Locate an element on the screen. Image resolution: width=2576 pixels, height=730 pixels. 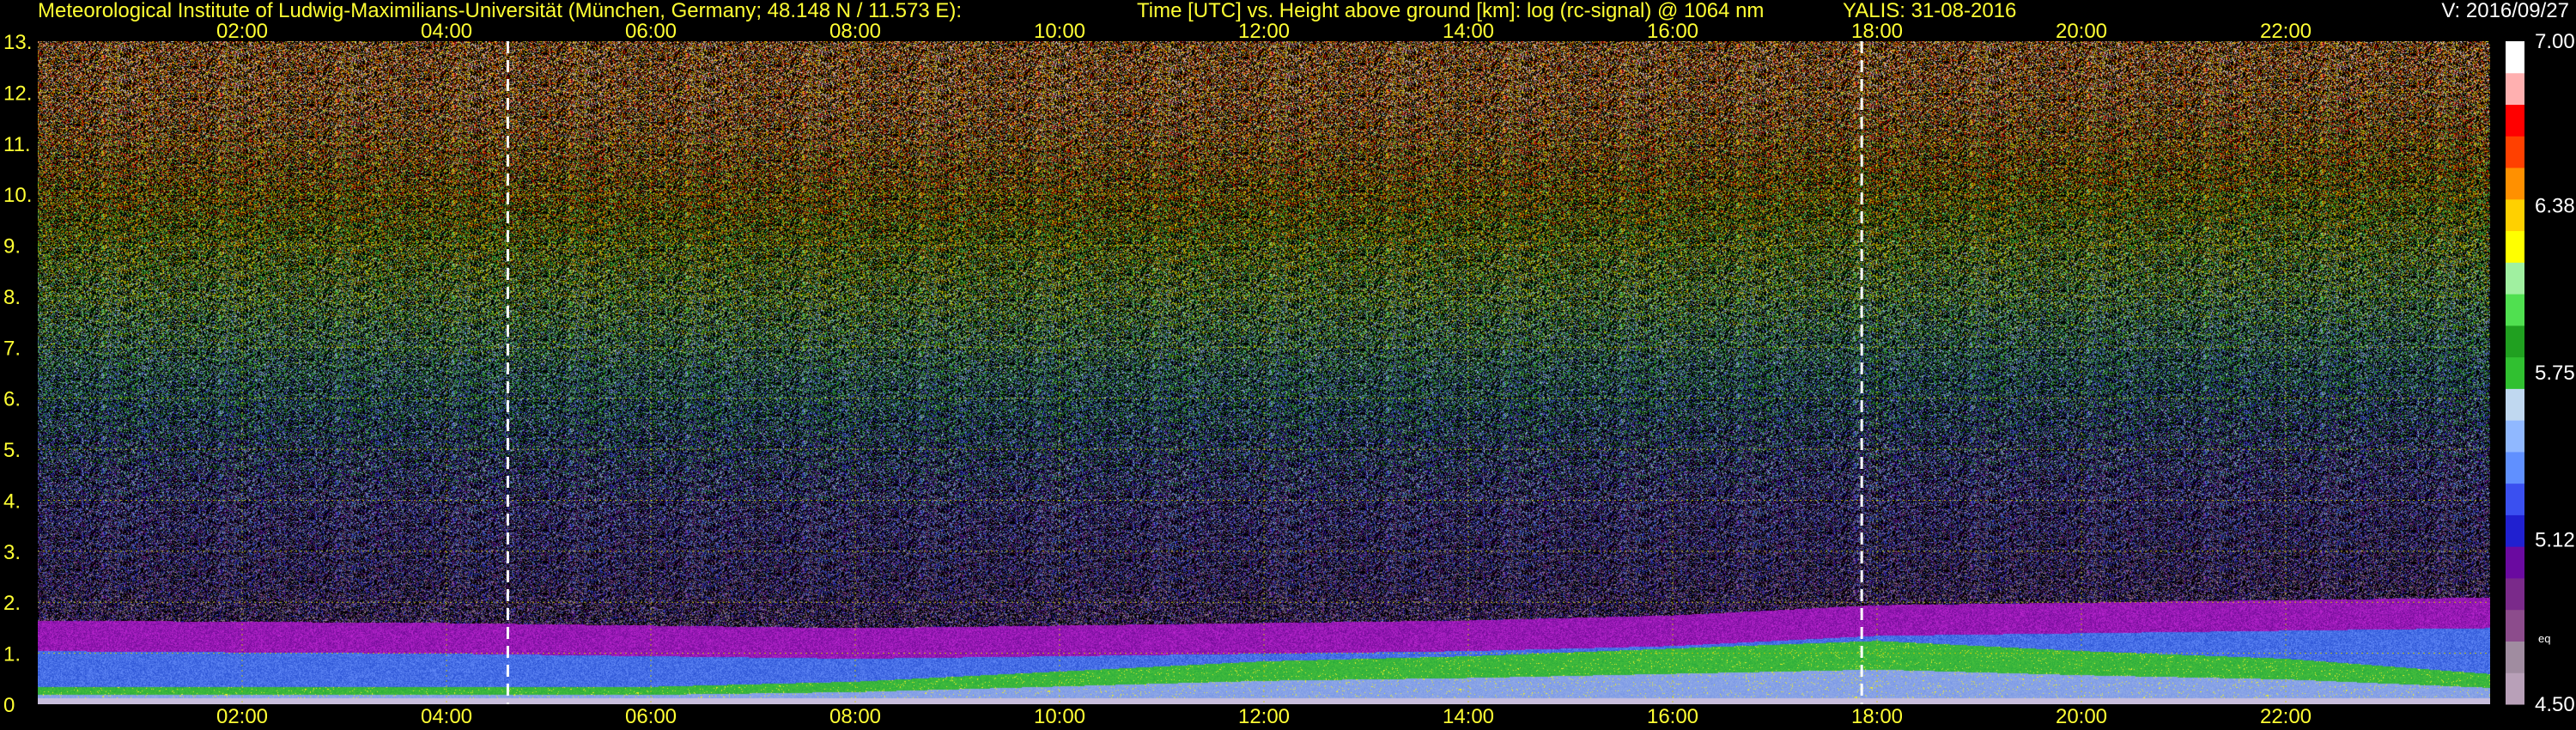
x-tick-label-top: 18:00 is located at coordinates (1877, 31).